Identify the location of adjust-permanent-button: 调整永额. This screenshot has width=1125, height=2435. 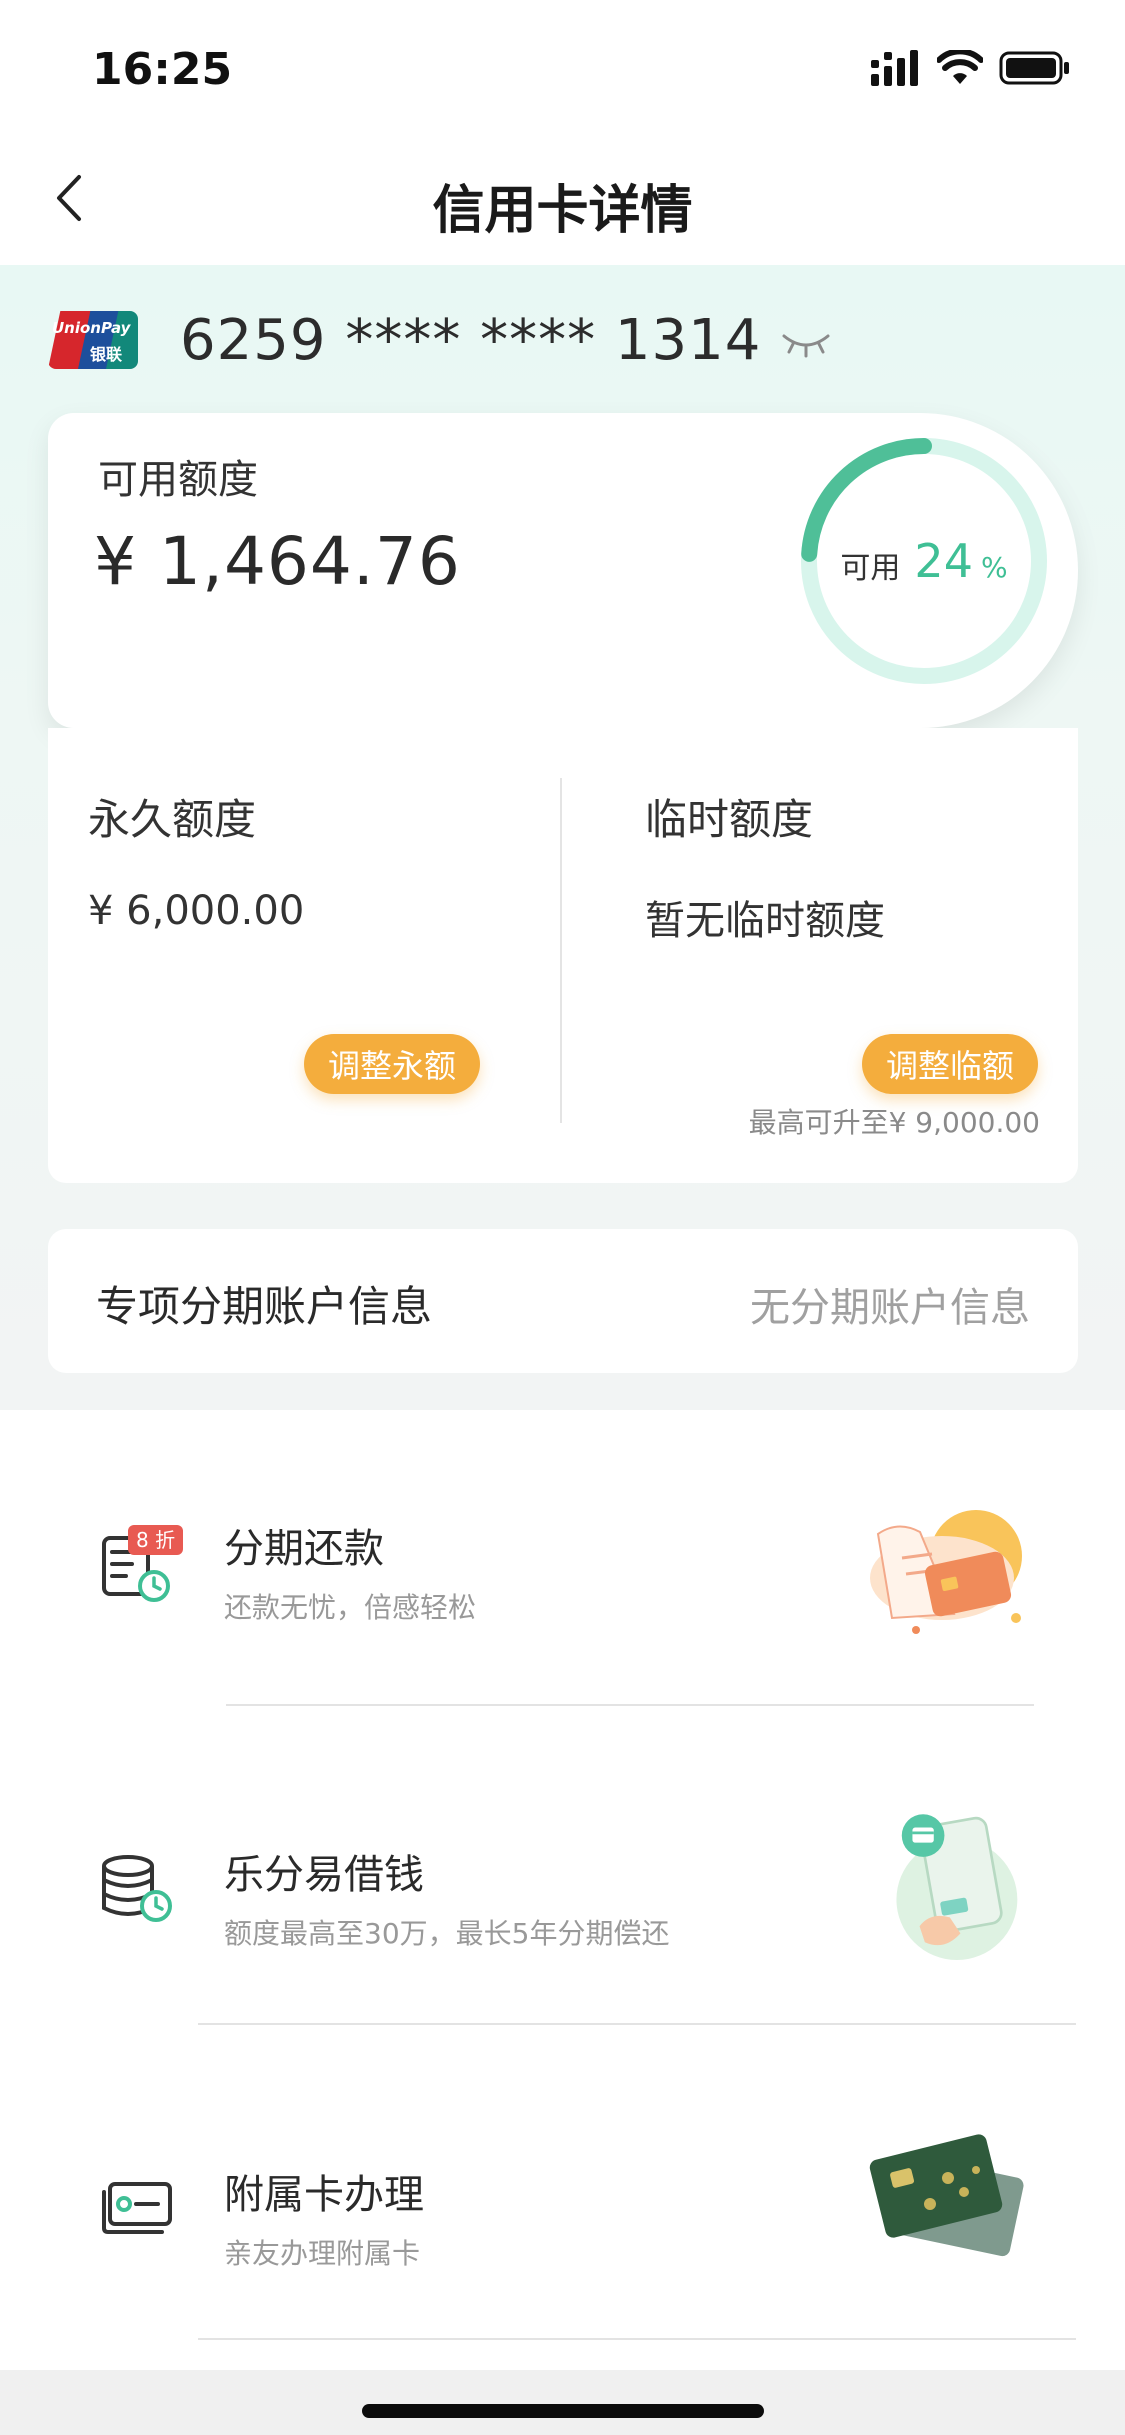
(392, 1064).